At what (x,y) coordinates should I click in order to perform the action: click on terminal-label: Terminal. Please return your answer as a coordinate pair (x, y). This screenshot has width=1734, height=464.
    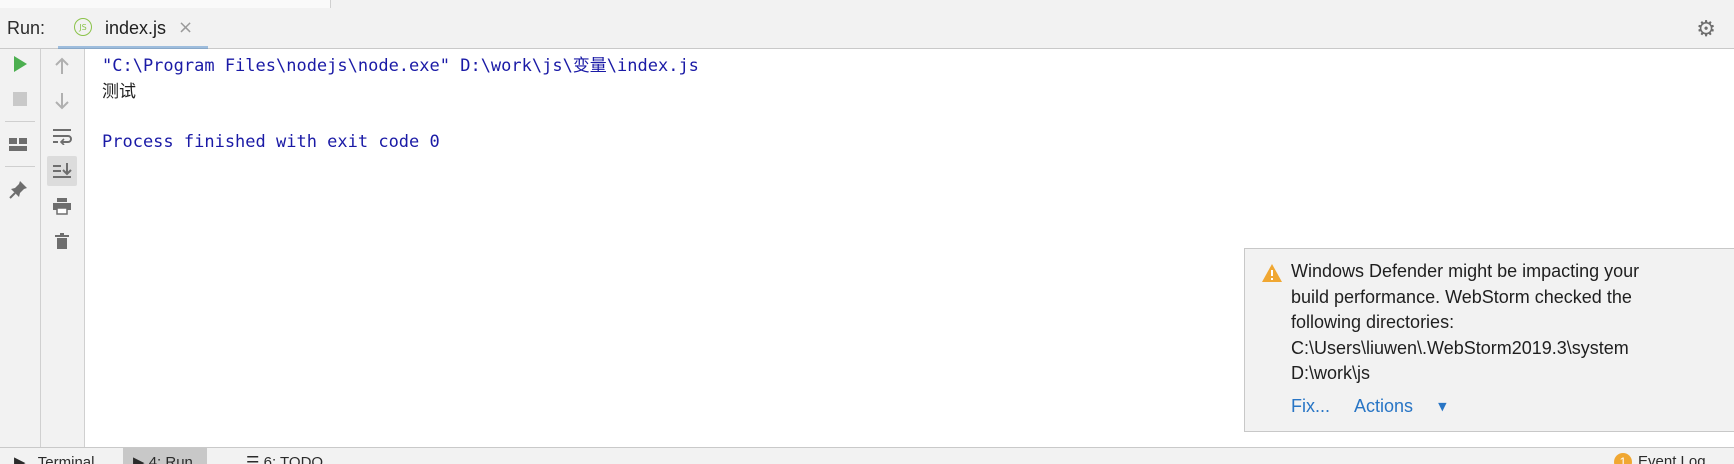
    Looking at the image, I should click on (66, 459).